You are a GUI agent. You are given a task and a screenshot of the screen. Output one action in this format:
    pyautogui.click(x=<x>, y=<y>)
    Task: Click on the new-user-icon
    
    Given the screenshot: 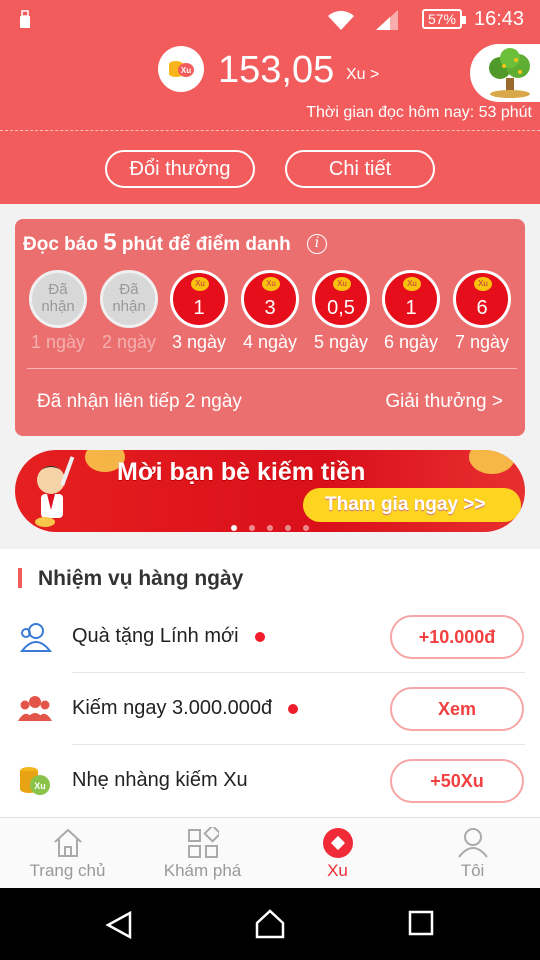 What is the action you would take?
    pyautogui.click(x=35, y=637)
    